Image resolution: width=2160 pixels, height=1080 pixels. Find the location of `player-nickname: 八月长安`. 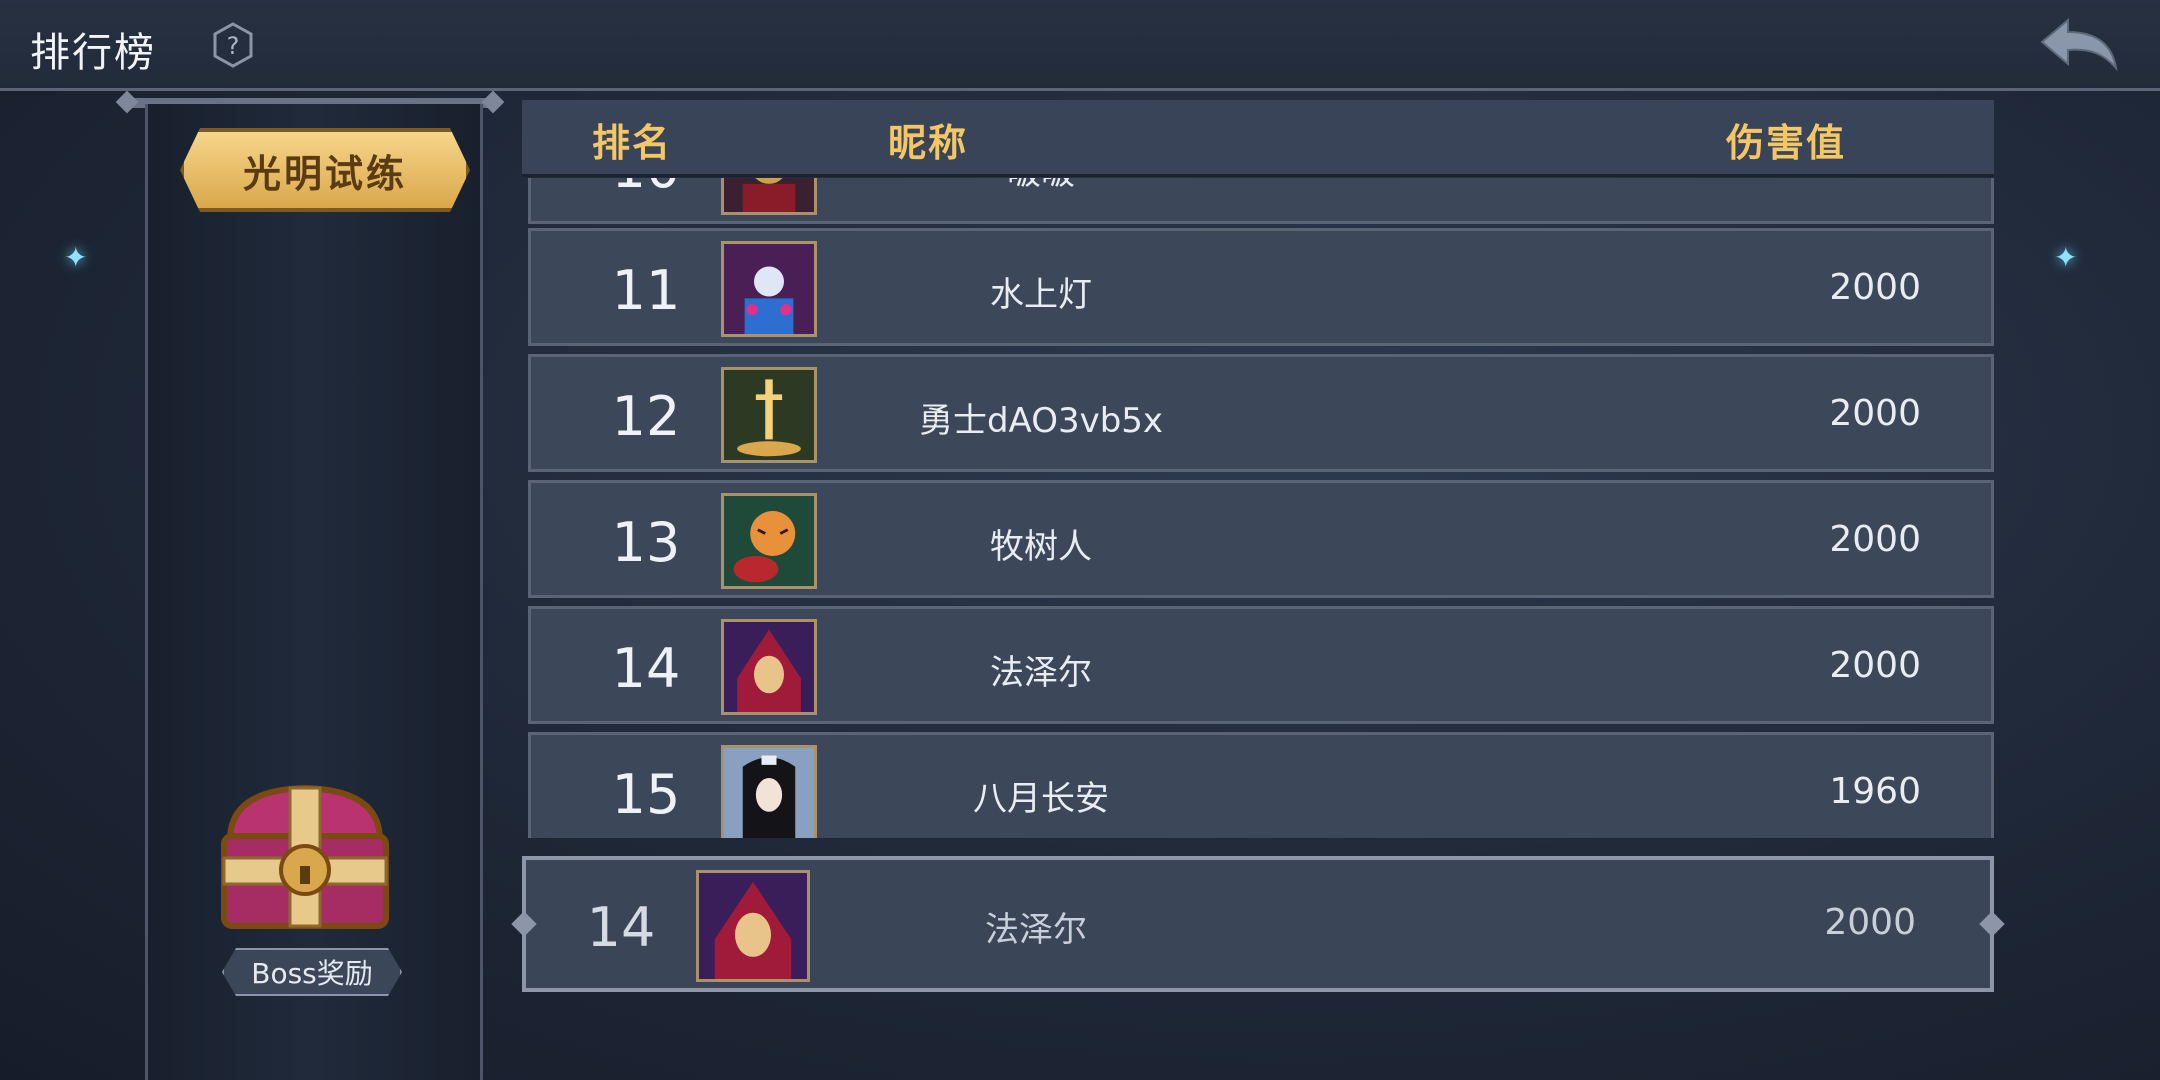

player-nickname: 八月长安 is located at coordinates (1041, 799).